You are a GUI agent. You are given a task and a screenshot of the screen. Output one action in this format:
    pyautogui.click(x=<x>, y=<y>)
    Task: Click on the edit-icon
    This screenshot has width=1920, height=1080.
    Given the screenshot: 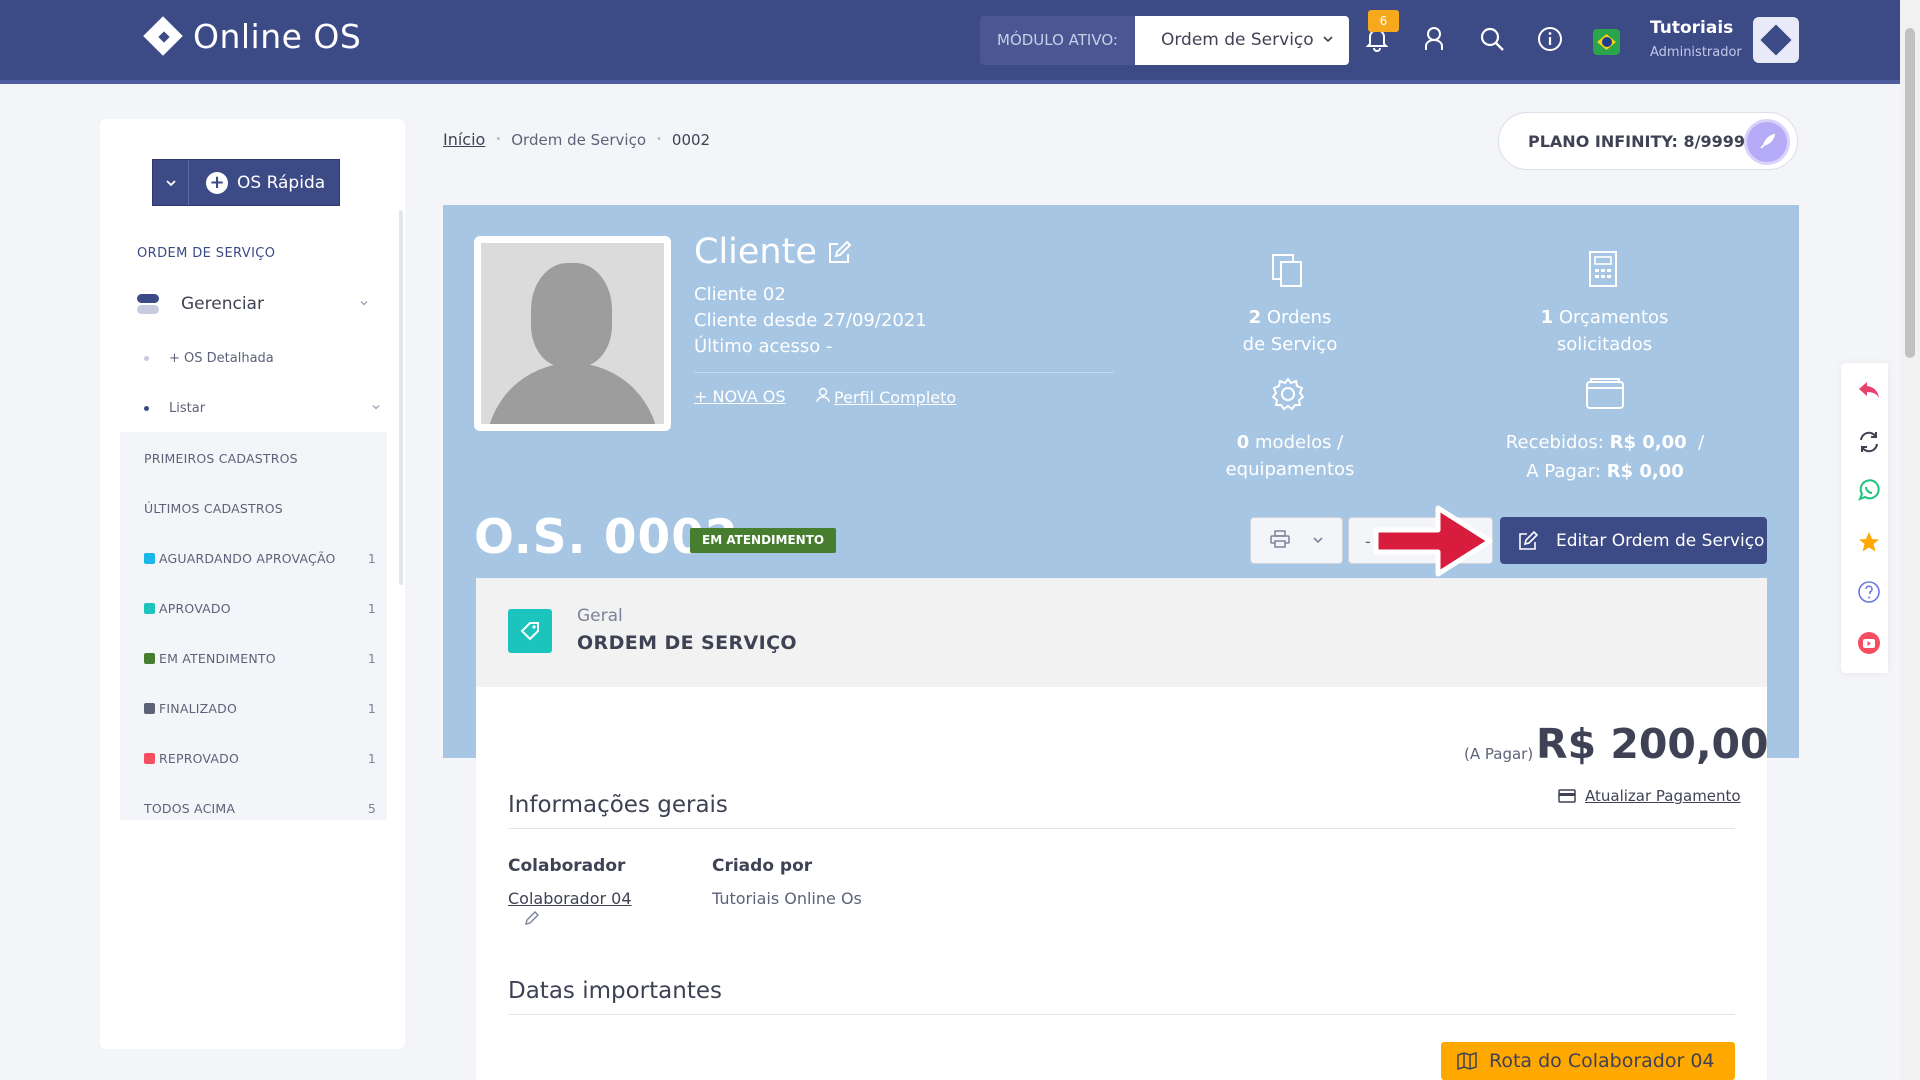 What is the action you would take?
    pyautogui.click(x=839, y=253)
    